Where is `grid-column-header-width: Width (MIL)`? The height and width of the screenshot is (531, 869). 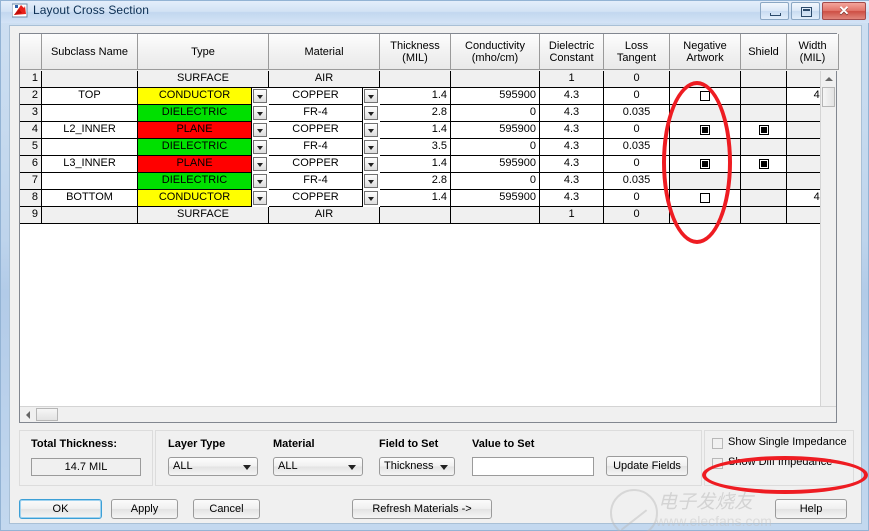 grid-column-header-width: Width (MIL) is located at coordinates (813, 52).